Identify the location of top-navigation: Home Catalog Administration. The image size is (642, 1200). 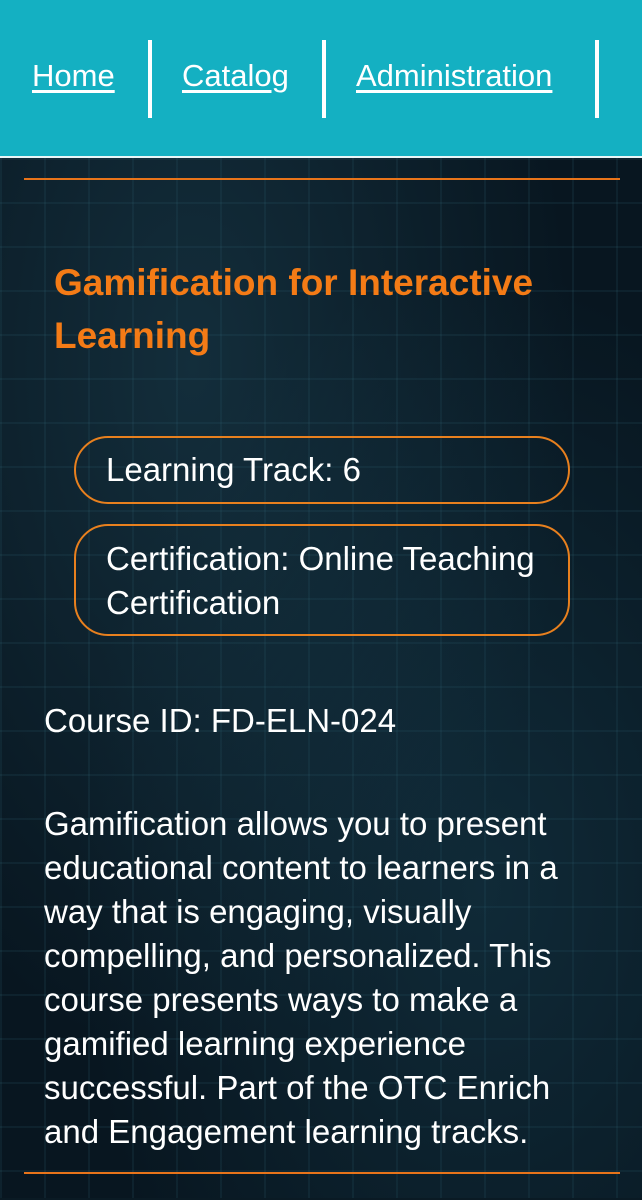
(321, 79).